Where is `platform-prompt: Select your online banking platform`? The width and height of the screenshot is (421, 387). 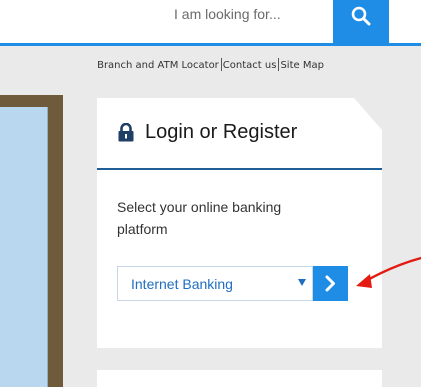 platform-prompt: Select your online banking platform is located at coordinates (199, 218).